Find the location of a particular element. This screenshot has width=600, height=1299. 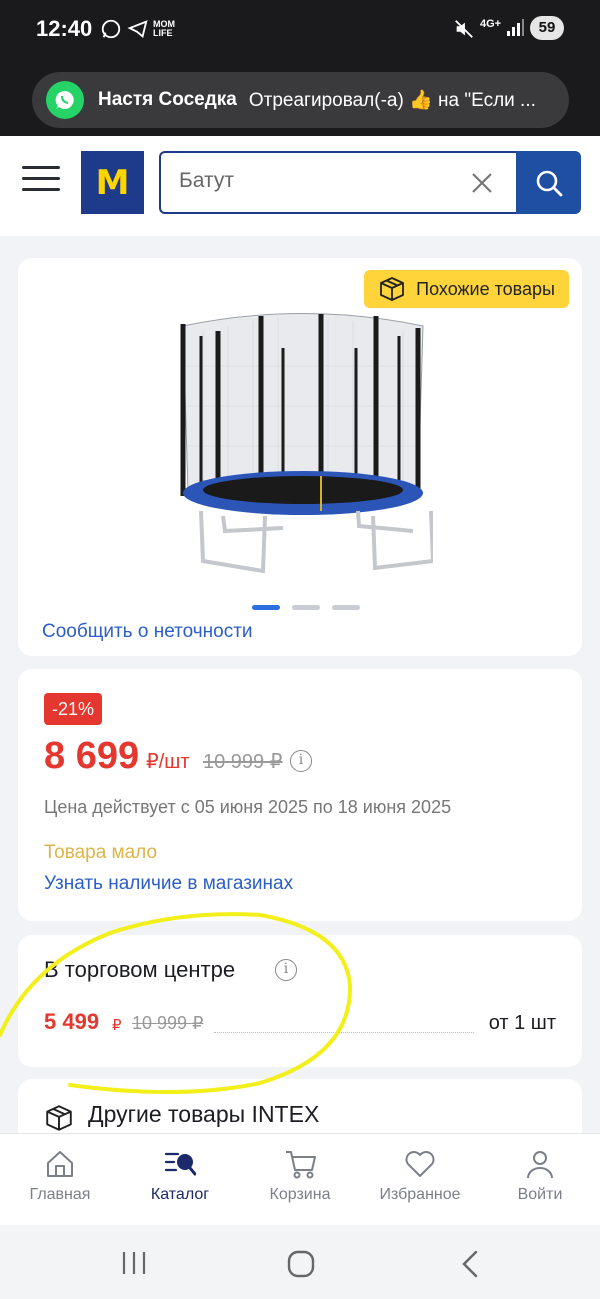

status-time: 12:40 is located at coordinates (64, 28).